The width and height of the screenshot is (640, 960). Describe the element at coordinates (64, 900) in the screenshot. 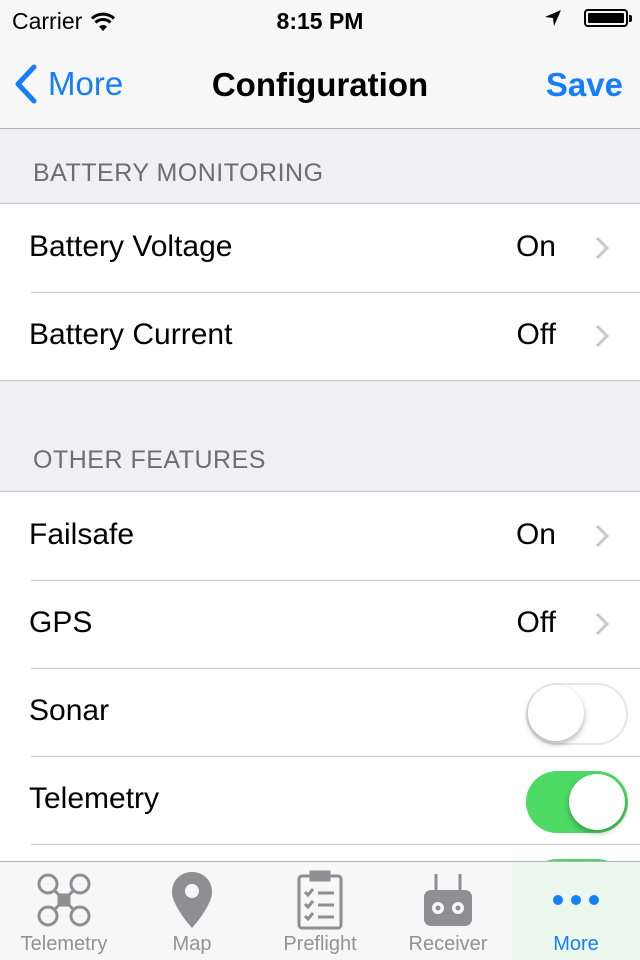

I see `quadcopter-icon` at that location.